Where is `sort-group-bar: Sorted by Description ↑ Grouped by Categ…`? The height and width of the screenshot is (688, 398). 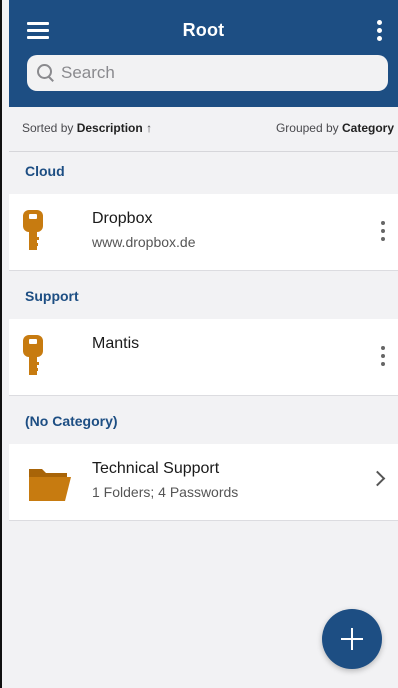 sort-group-bar: Sorted by Description ↑ Grouped by Categ… is located at coordinates (203, 129).